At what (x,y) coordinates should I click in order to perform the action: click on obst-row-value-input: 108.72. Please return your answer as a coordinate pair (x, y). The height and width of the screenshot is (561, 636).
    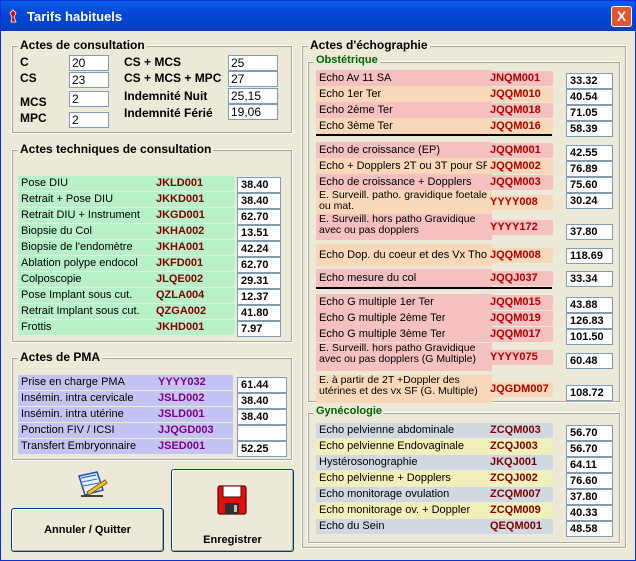
    Looking at the image, I should click on (589, 393).